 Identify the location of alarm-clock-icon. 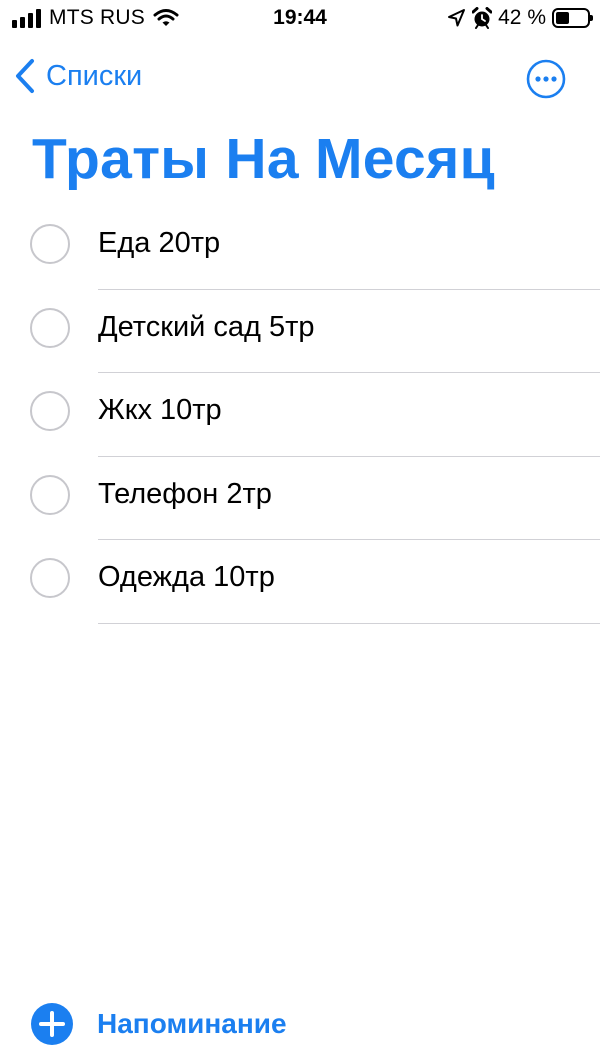
(482, 18).